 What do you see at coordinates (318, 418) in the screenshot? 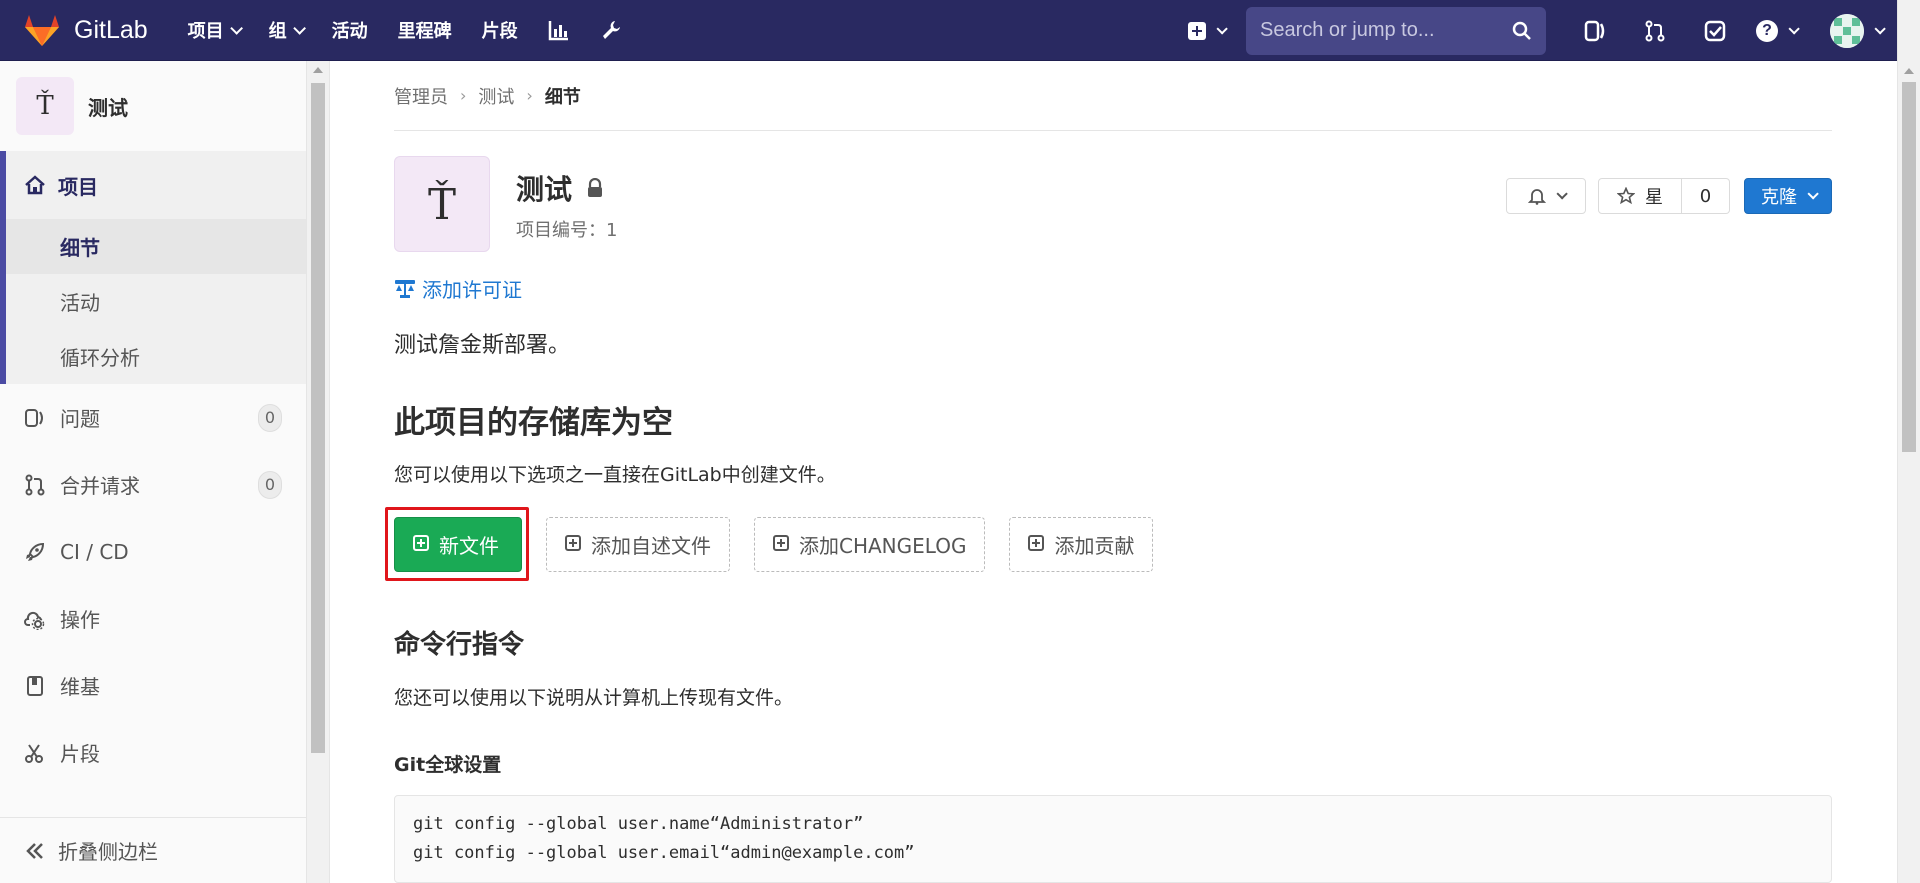
I see `sidebar-scrollbar-thumb` at bounding box center [318, 418].